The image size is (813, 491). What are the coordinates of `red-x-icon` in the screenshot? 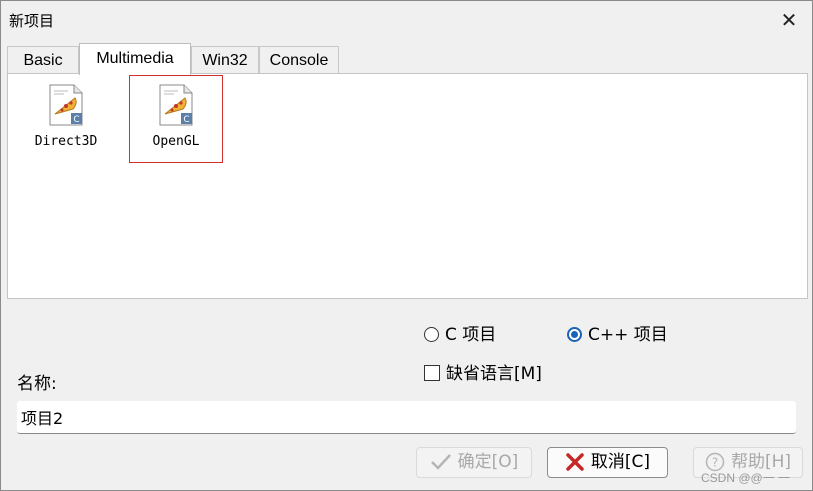 It's located at (575, 462).